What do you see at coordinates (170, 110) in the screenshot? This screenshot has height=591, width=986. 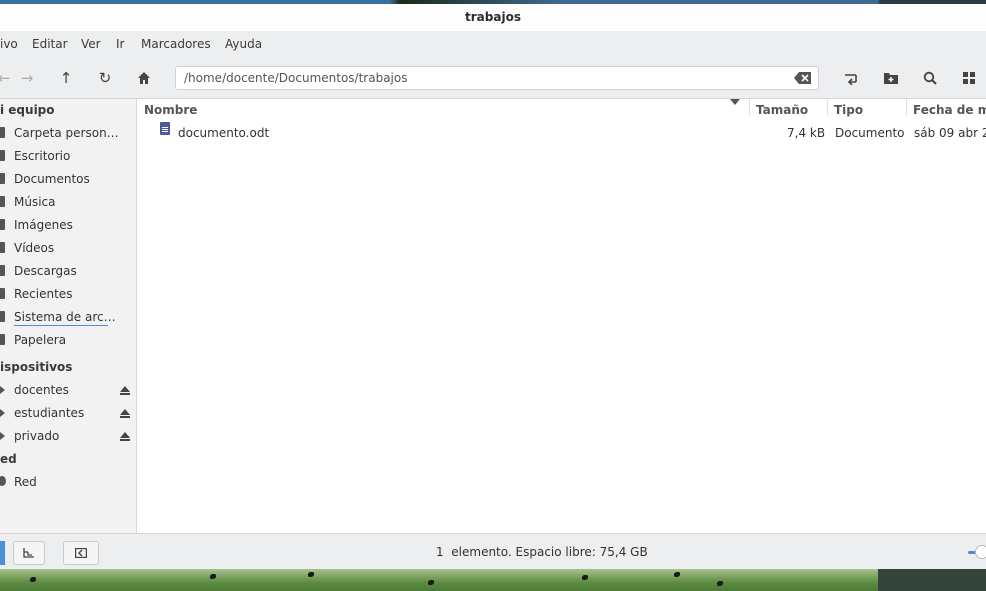 I see `column-name: Nombre` at bounding box center [170, 110].